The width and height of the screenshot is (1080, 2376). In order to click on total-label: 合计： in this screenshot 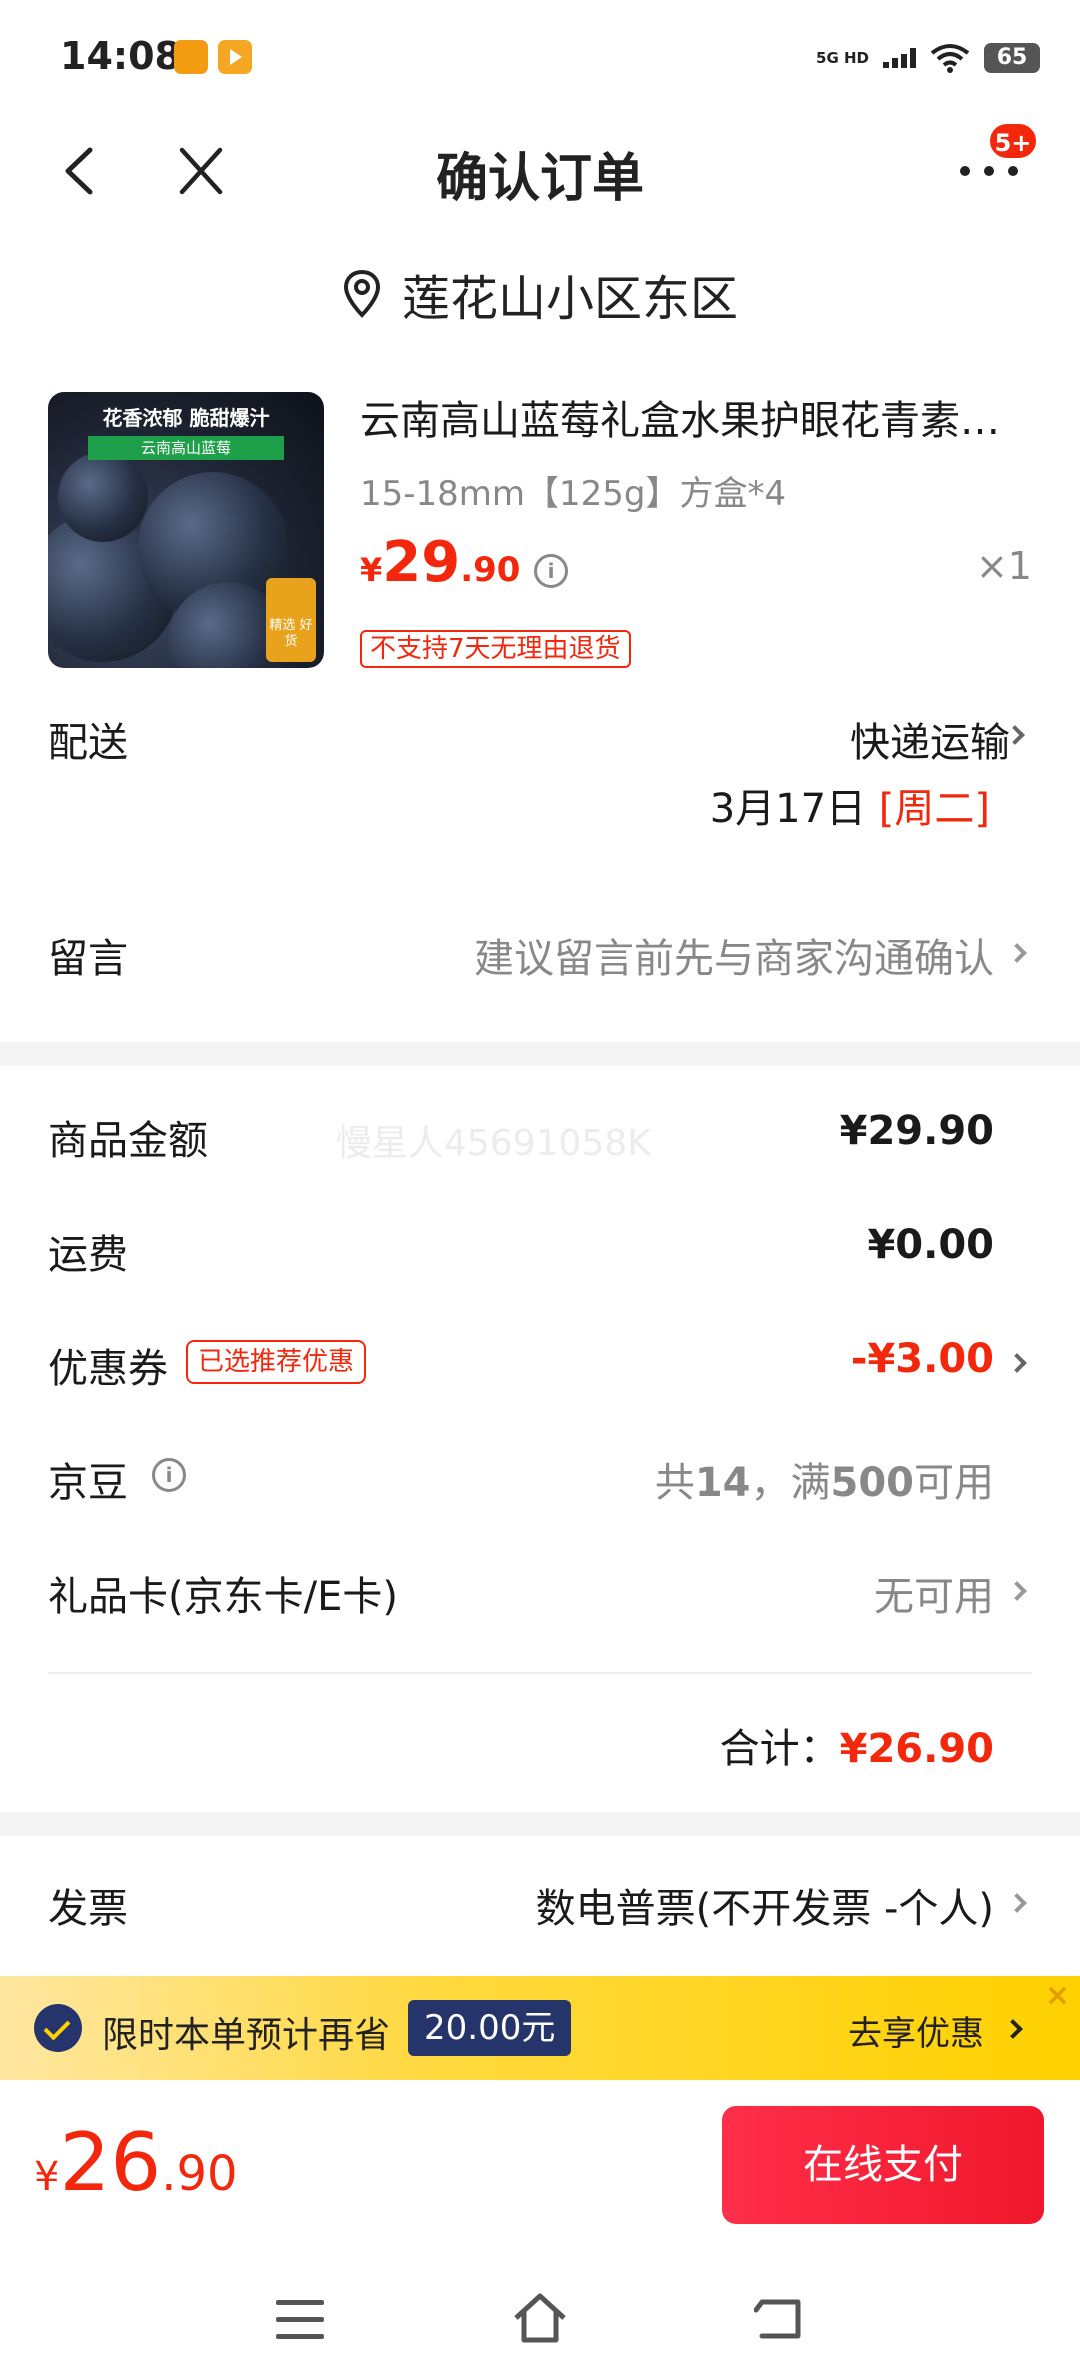, I will do `click(779, 1749)`.